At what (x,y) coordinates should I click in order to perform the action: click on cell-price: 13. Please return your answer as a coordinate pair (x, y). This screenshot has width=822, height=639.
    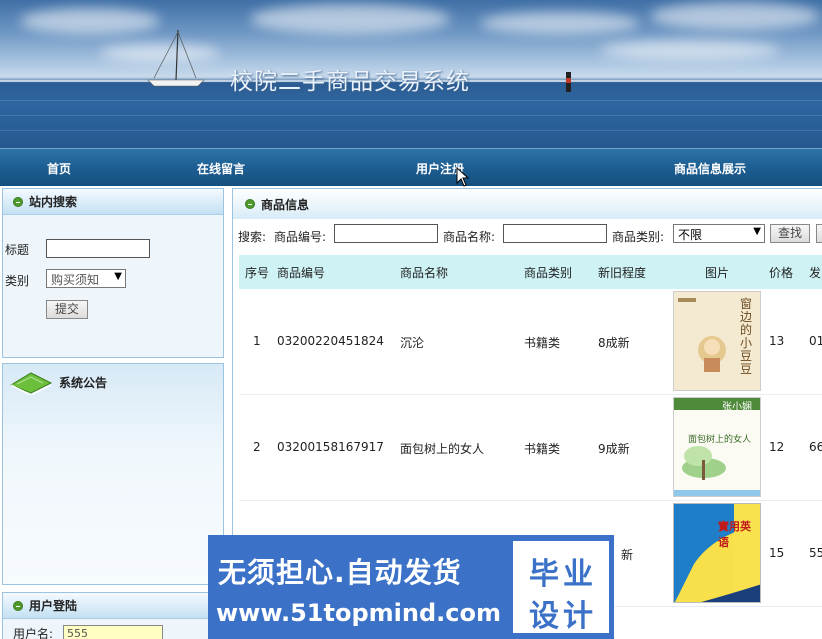
    Looking at the image, I should click on (777, 341).